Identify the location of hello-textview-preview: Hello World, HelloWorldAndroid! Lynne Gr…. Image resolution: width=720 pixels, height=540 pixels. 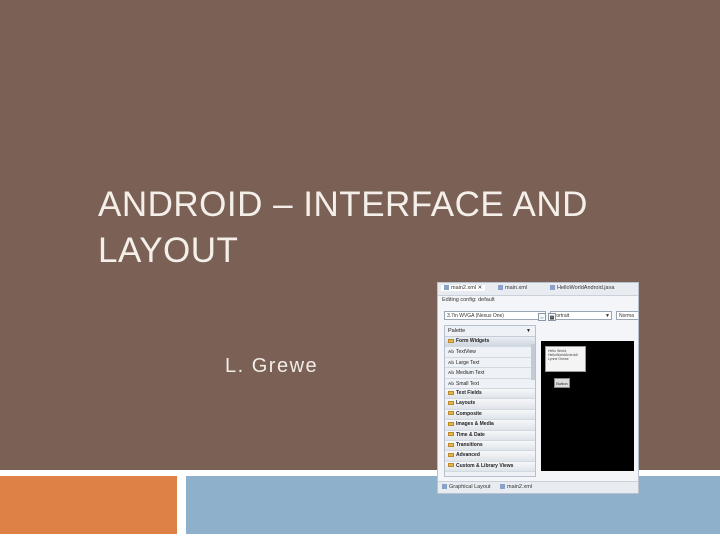
(565, 359).